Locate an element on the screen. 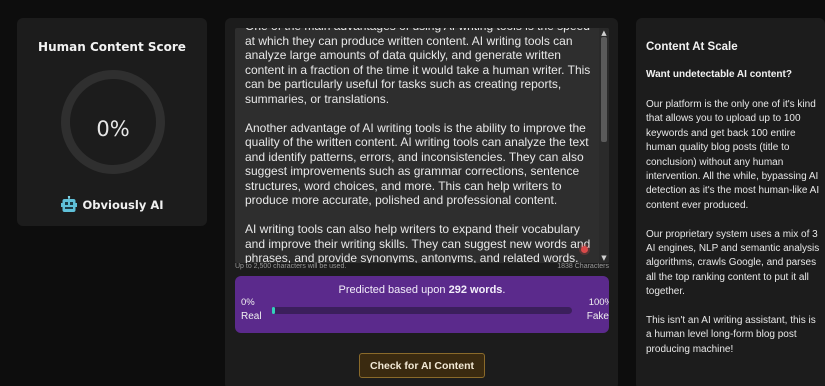 The width and height of the screenshot is (825, 386). prediction-words: 292 words is located at coordinates (475, 290).